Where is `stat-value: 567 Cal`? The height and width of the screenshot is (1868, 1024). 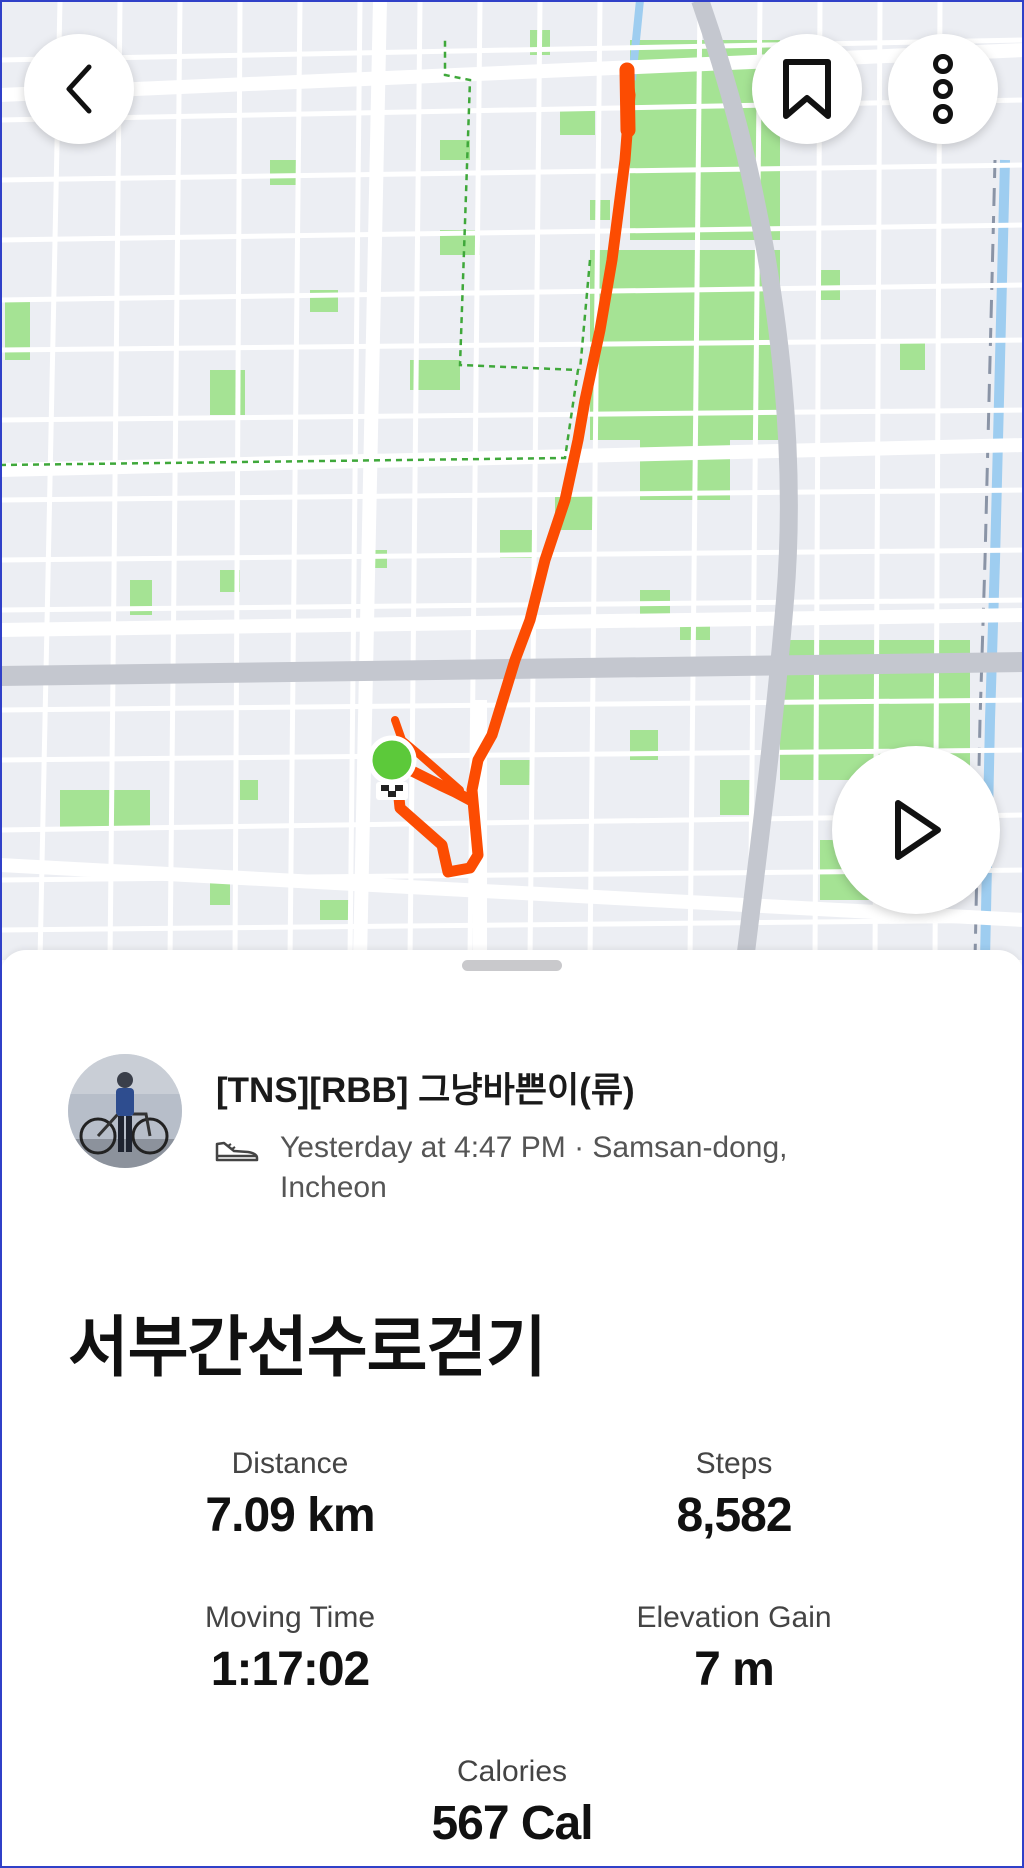 stat-value: 567 Cal is located at coordinates (512, 1823).